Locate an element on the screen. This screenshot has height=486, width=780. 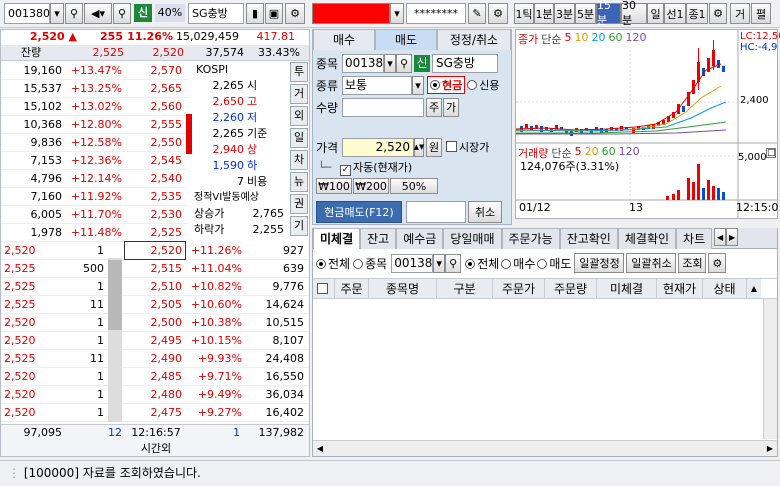
bid-price: 2,520 is located at coordinates (155, 250).